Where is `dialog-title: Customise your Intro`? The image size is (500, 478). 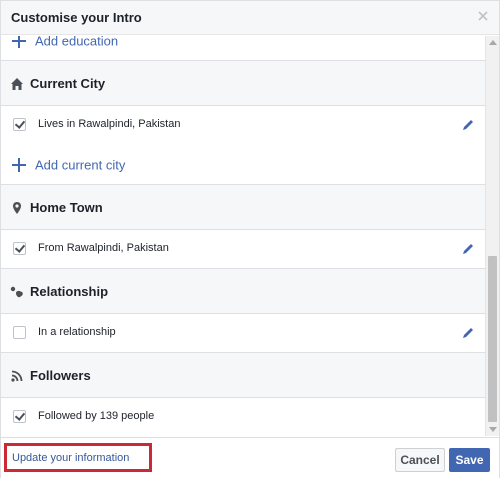
dialog-title: Customise your Intro is located at coordinates (76, 17).